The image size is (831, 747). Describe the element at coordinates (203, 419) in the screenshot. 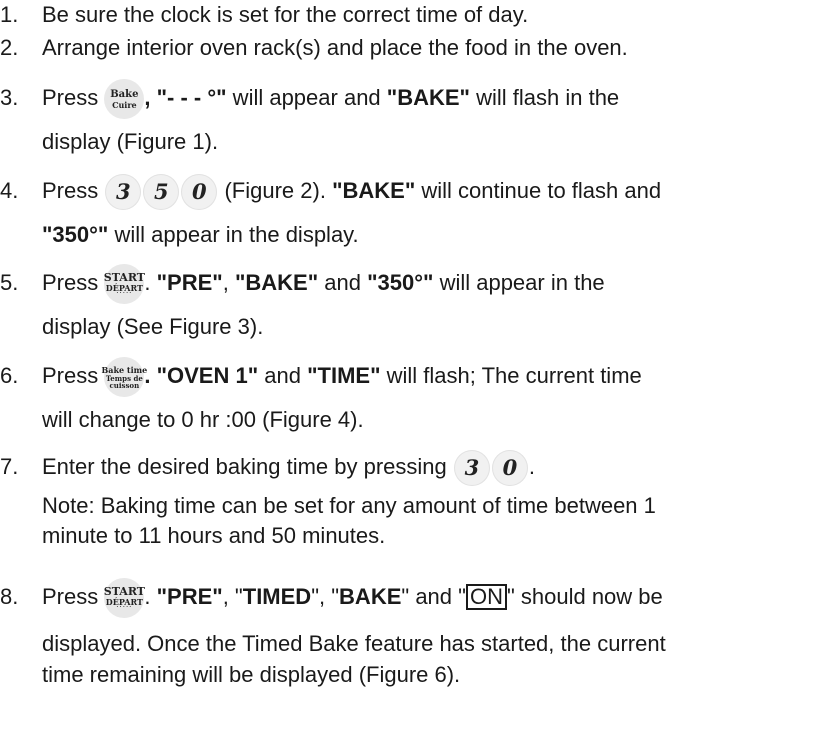

I see `step-text-line2: will change to 0 hr :00 (Figure 4).` at that location.